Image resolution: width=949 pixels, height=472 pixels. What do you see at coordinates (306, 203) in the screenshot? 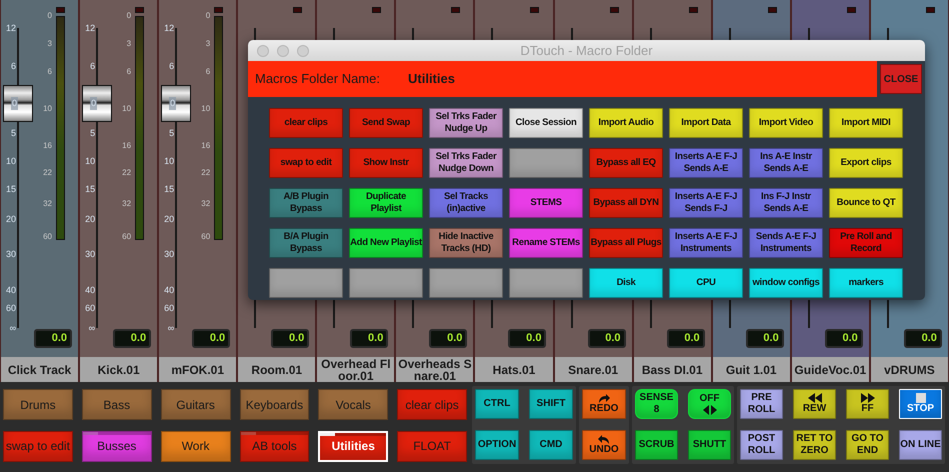
I see `macro-button: A/B Plugin Bypass` at bounding box center [306, 203].